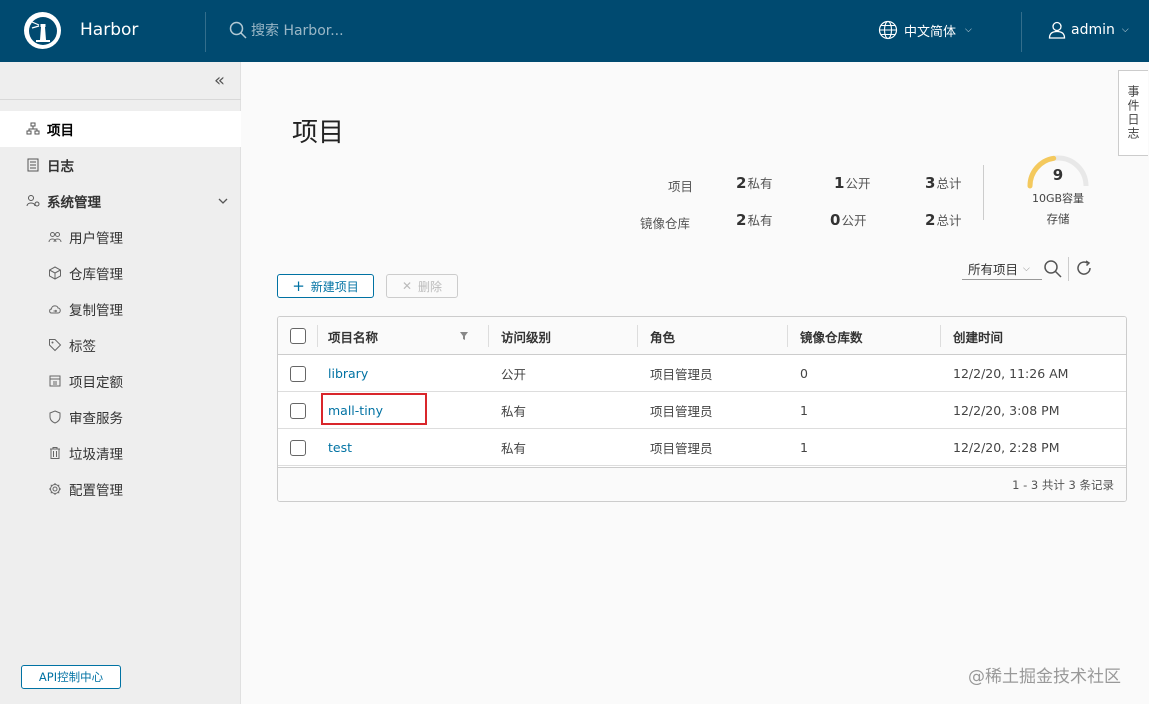 Image resolution: width=1149 pixels, height=704 pixels. Describe the element at coordinates (702, 336) in the screenshot. I see `table-header: 项目名称 访问级别 角色 镜像仓库数 创建时间` at that location.